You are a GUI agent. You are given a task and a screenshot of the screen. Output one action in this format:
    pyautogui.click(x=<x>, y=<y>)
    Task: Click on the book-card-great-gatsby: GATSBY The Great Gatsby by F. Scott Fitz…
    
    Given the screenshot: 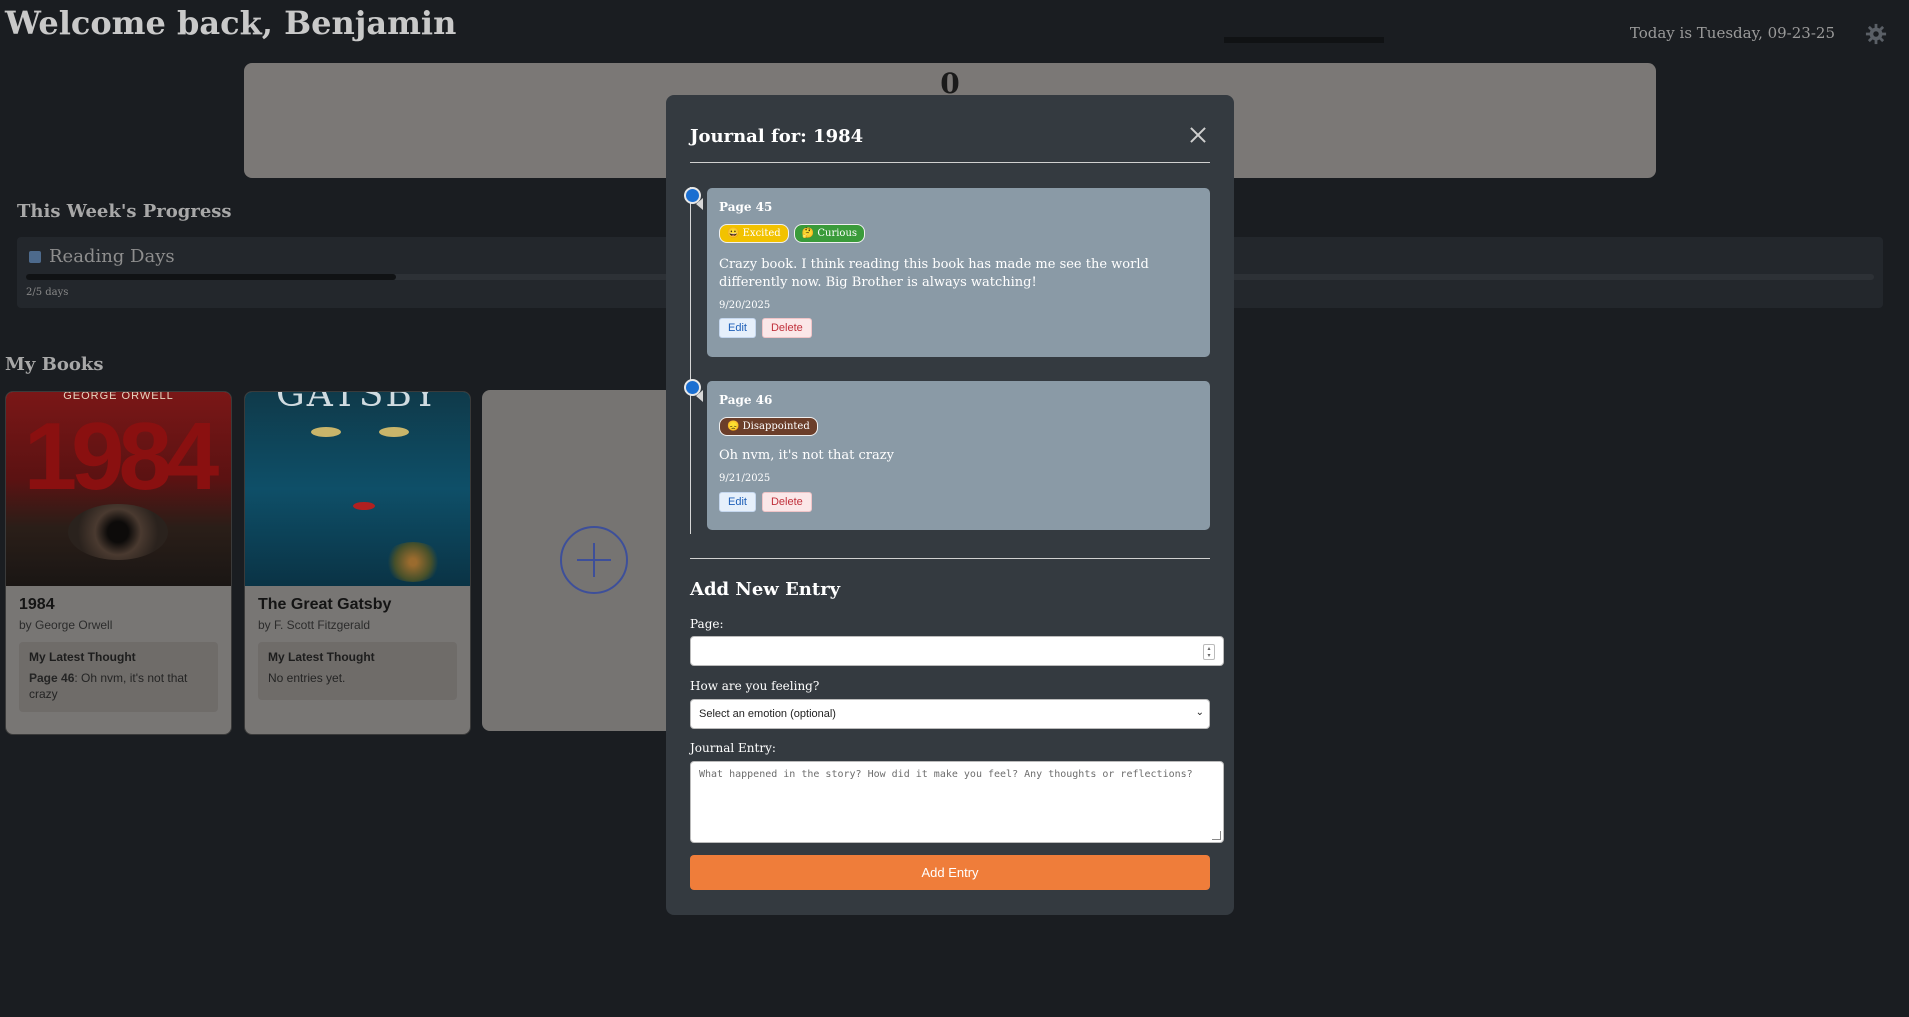 What is the action you would take?
    pyautogui.click(x=357, y=563)
    